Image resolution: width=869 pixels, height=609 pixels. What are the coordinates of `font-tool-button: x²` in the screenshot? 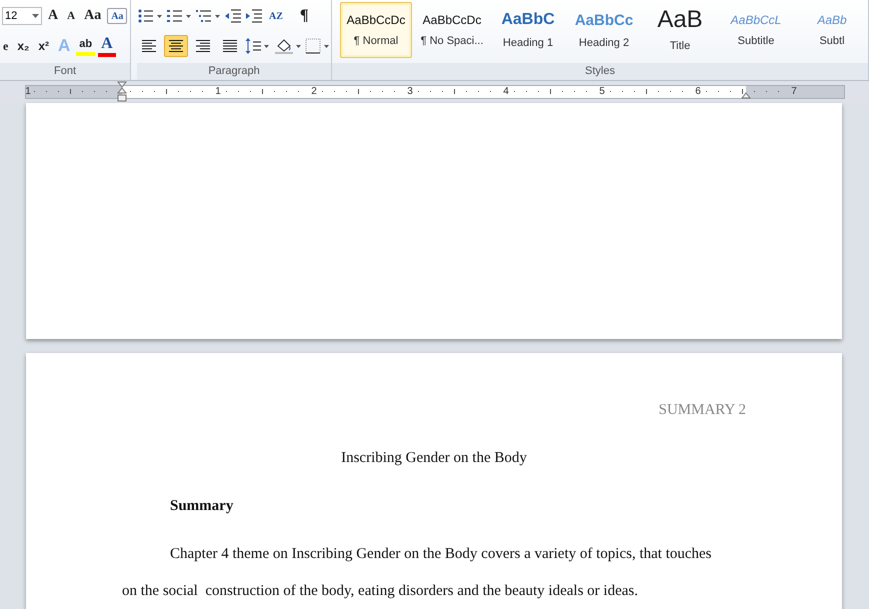 It's located at (43, 46).